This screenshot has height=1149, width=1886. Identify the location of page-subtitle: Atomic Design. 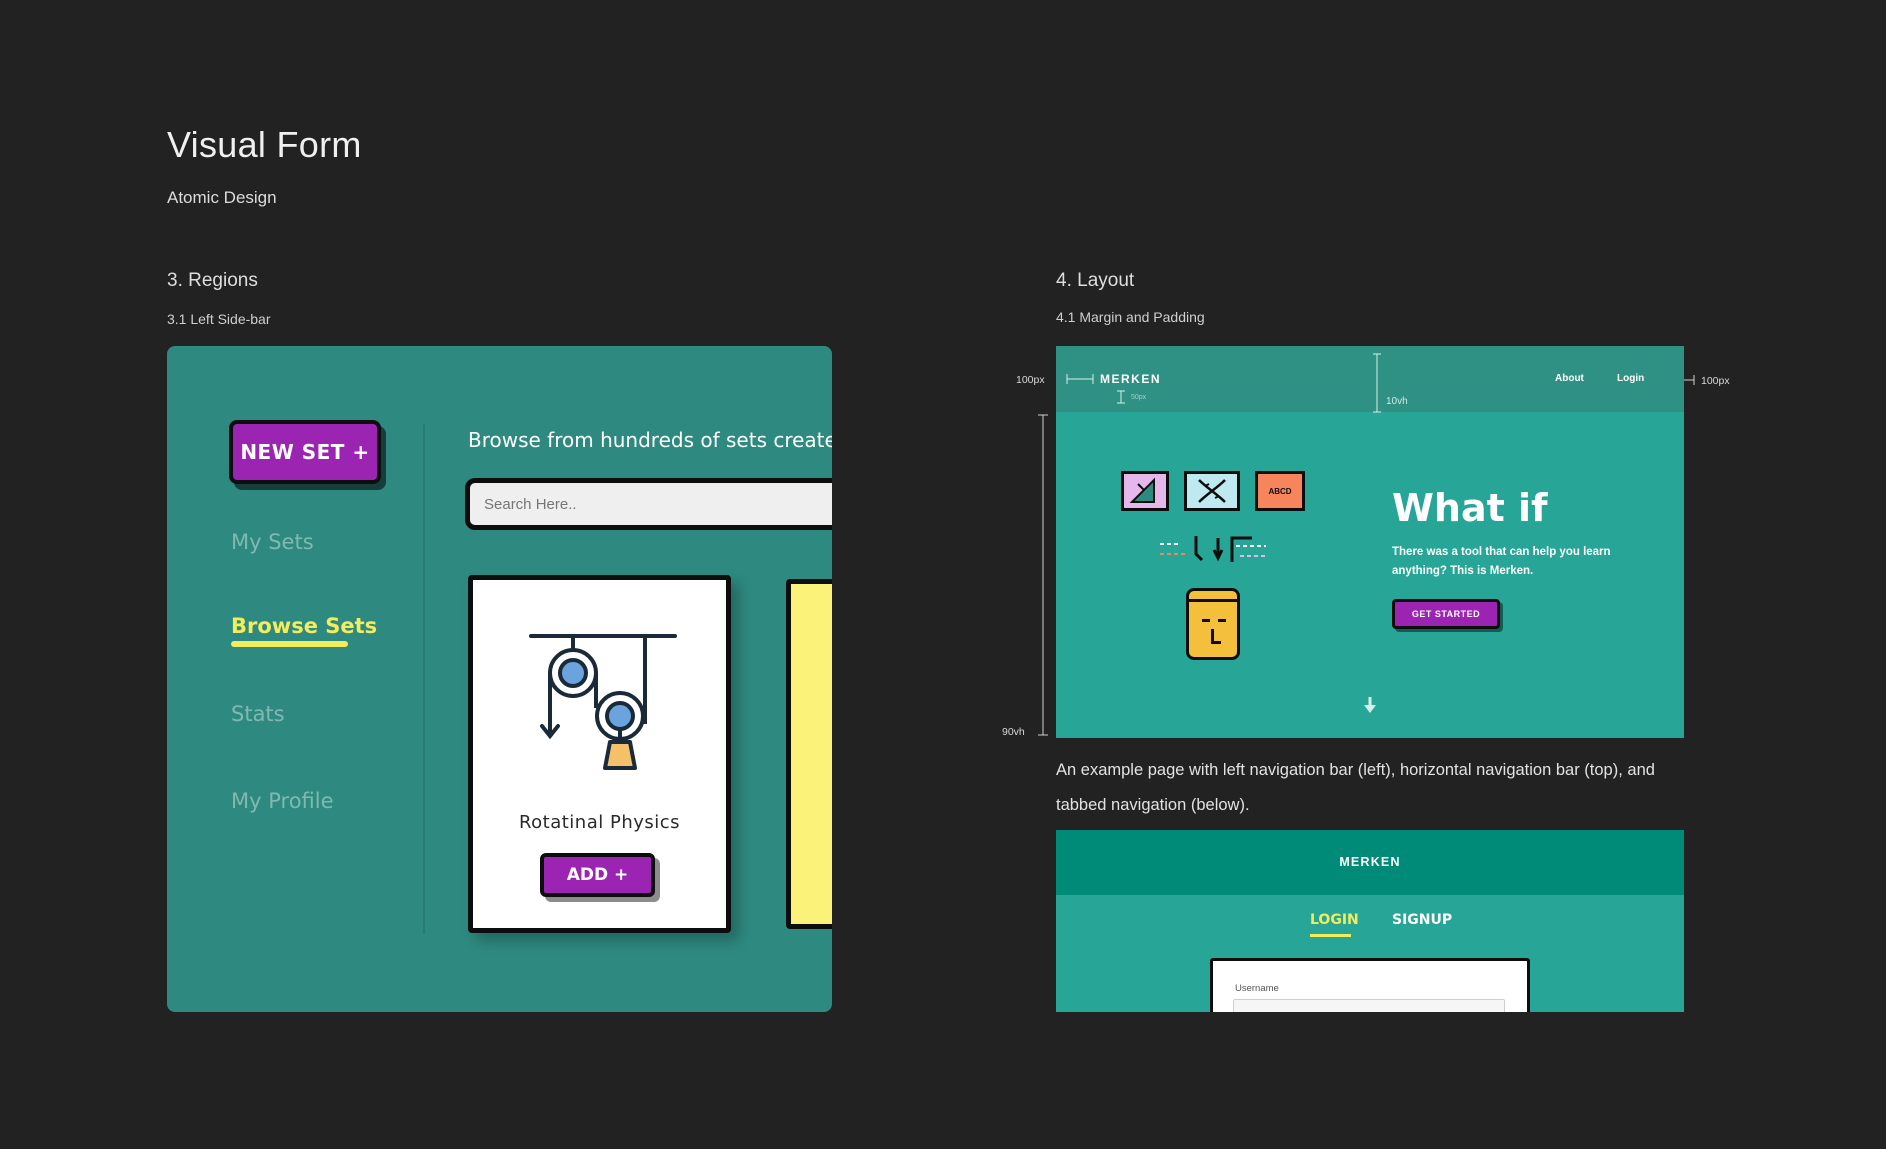
(222, 197).